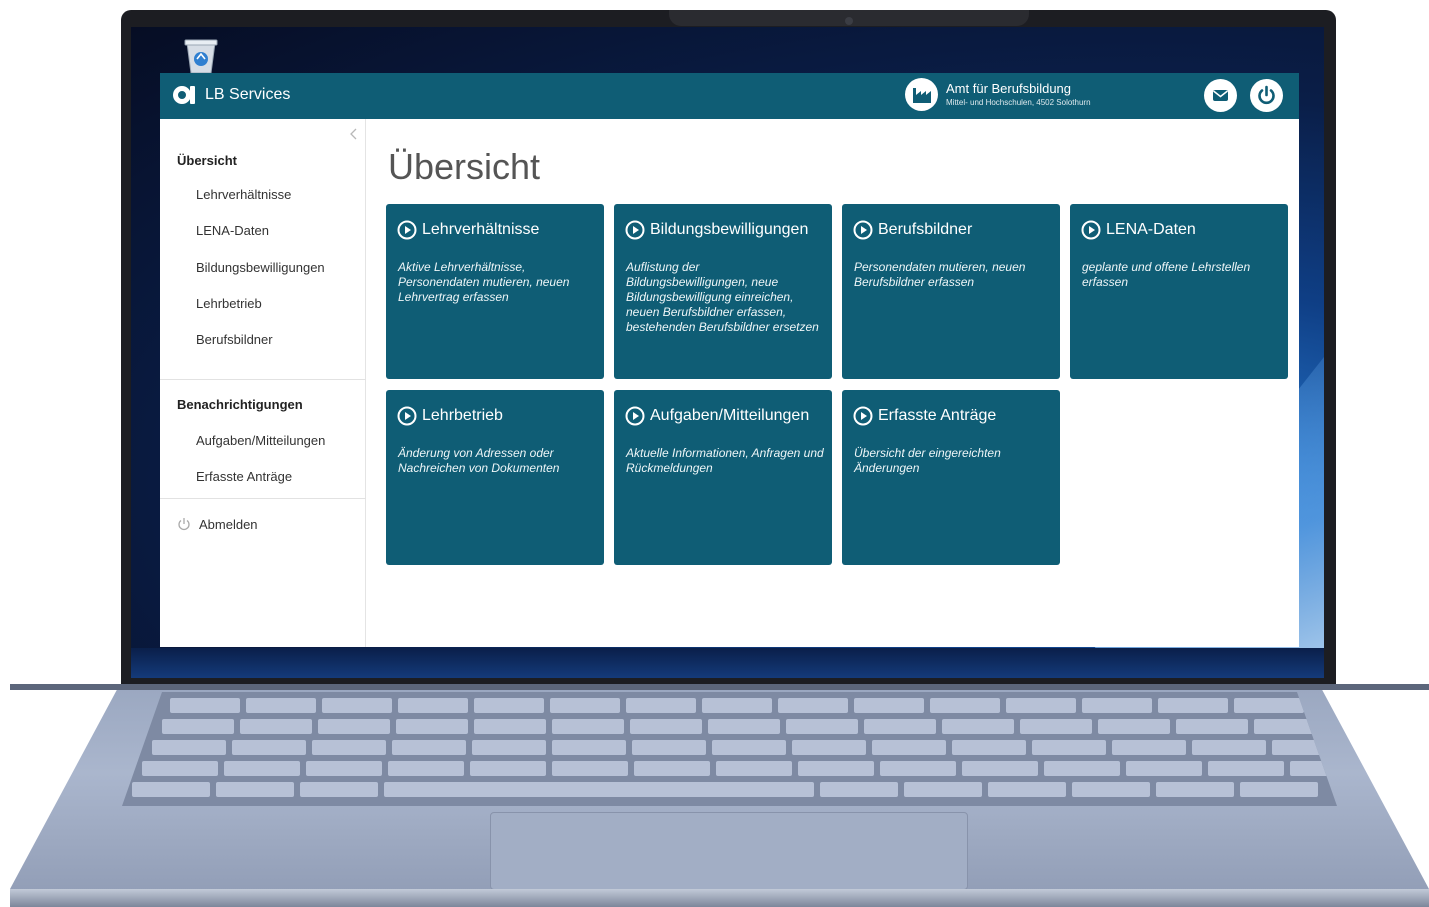 This screenshot has height=907, width=1429. Describe the element at coordinates (229, 303) in the screenshot. I see `sidebar-item-lehrbetrieb: Lehrbetrieb` at that location.